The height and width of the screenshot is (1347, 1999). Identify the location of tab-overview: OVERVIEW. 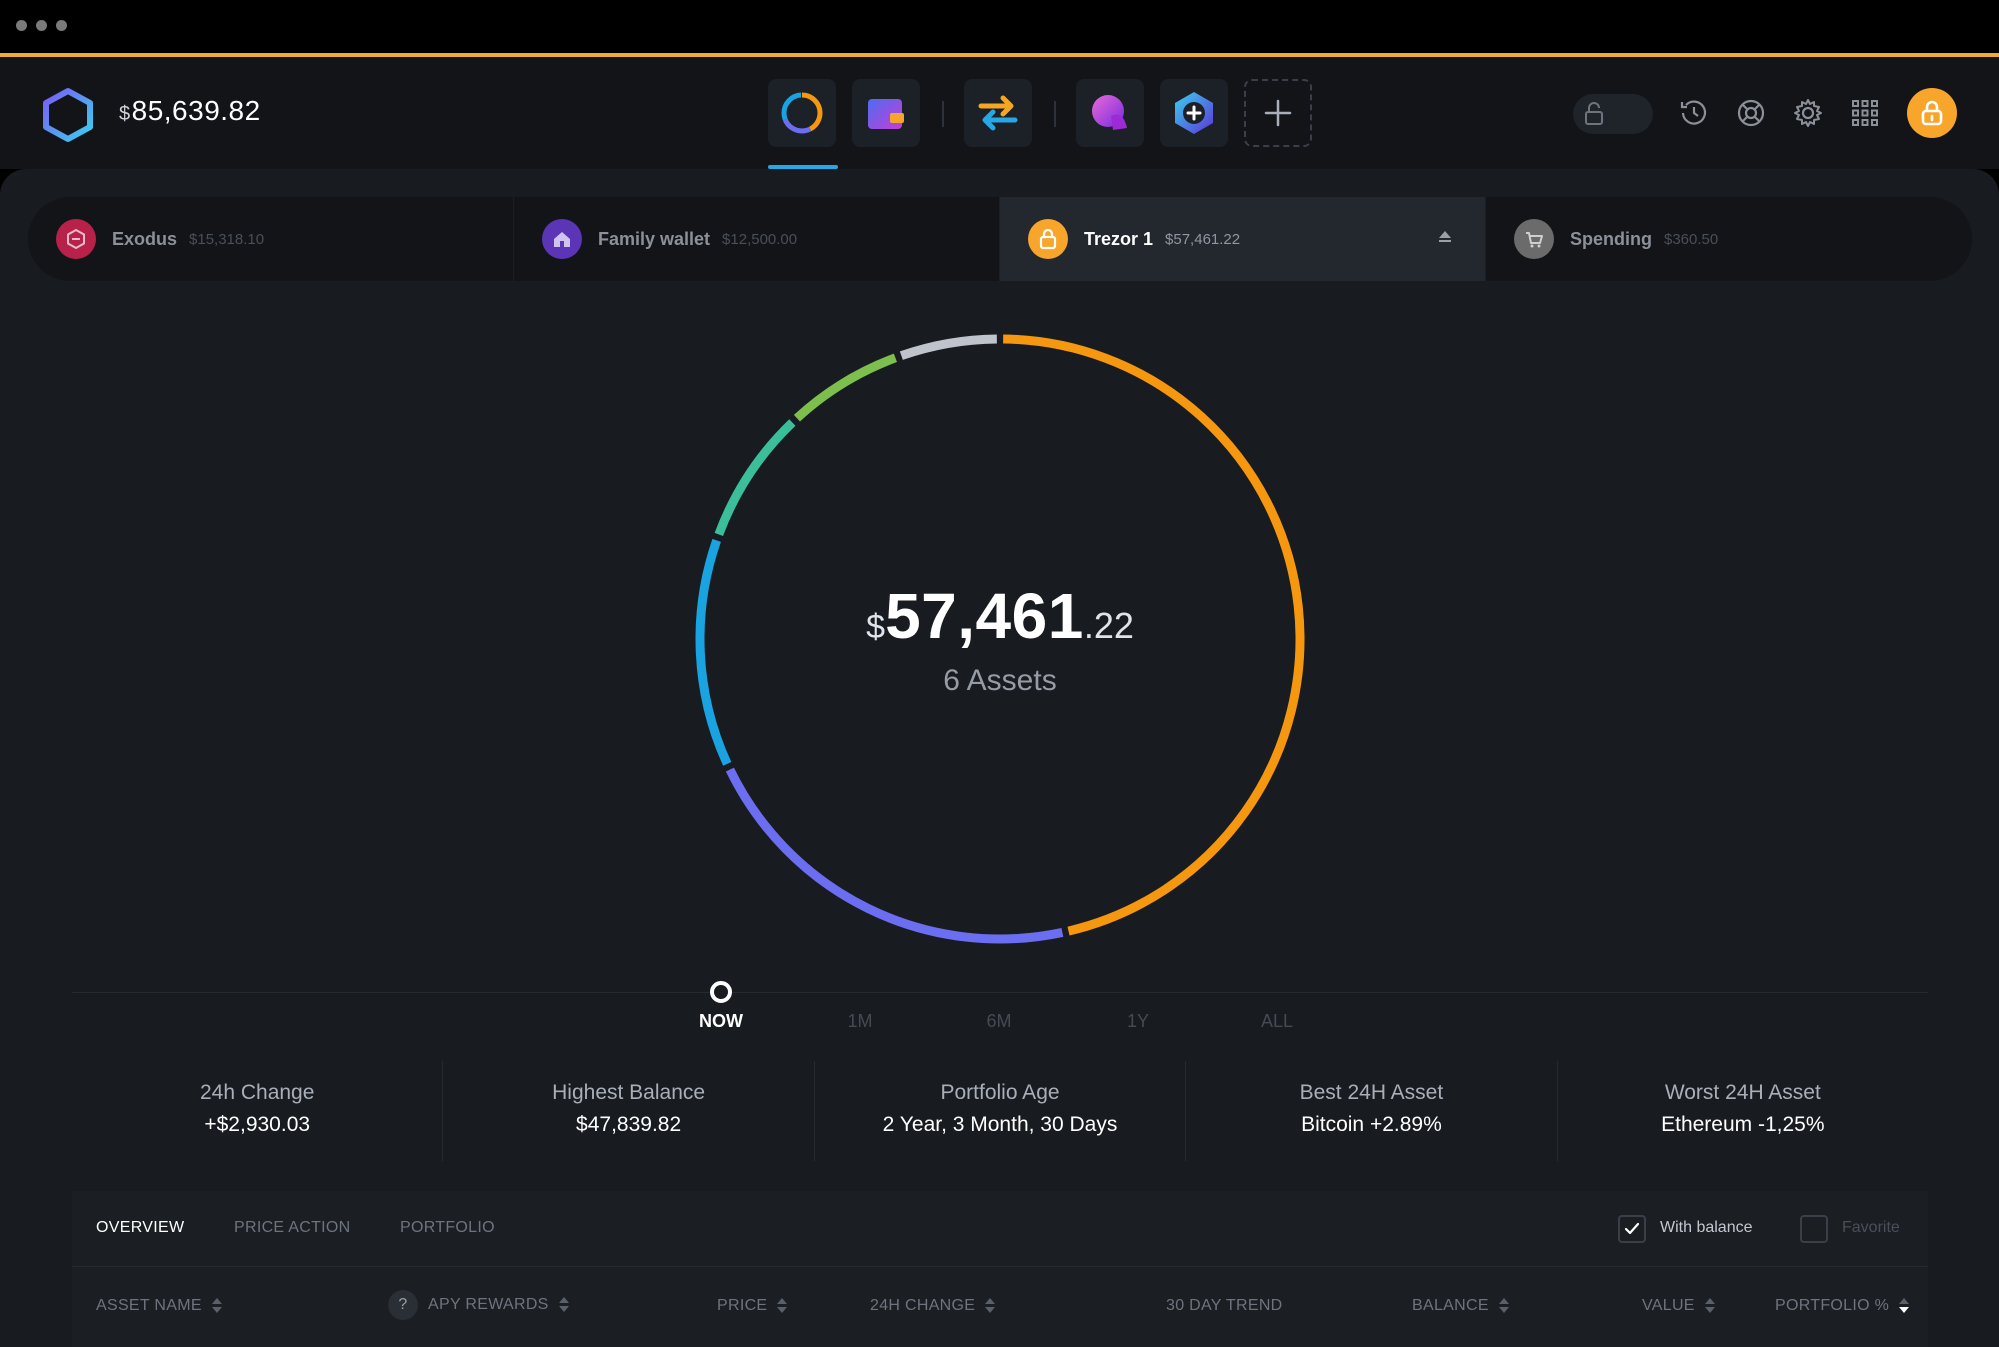
(140, 1228).